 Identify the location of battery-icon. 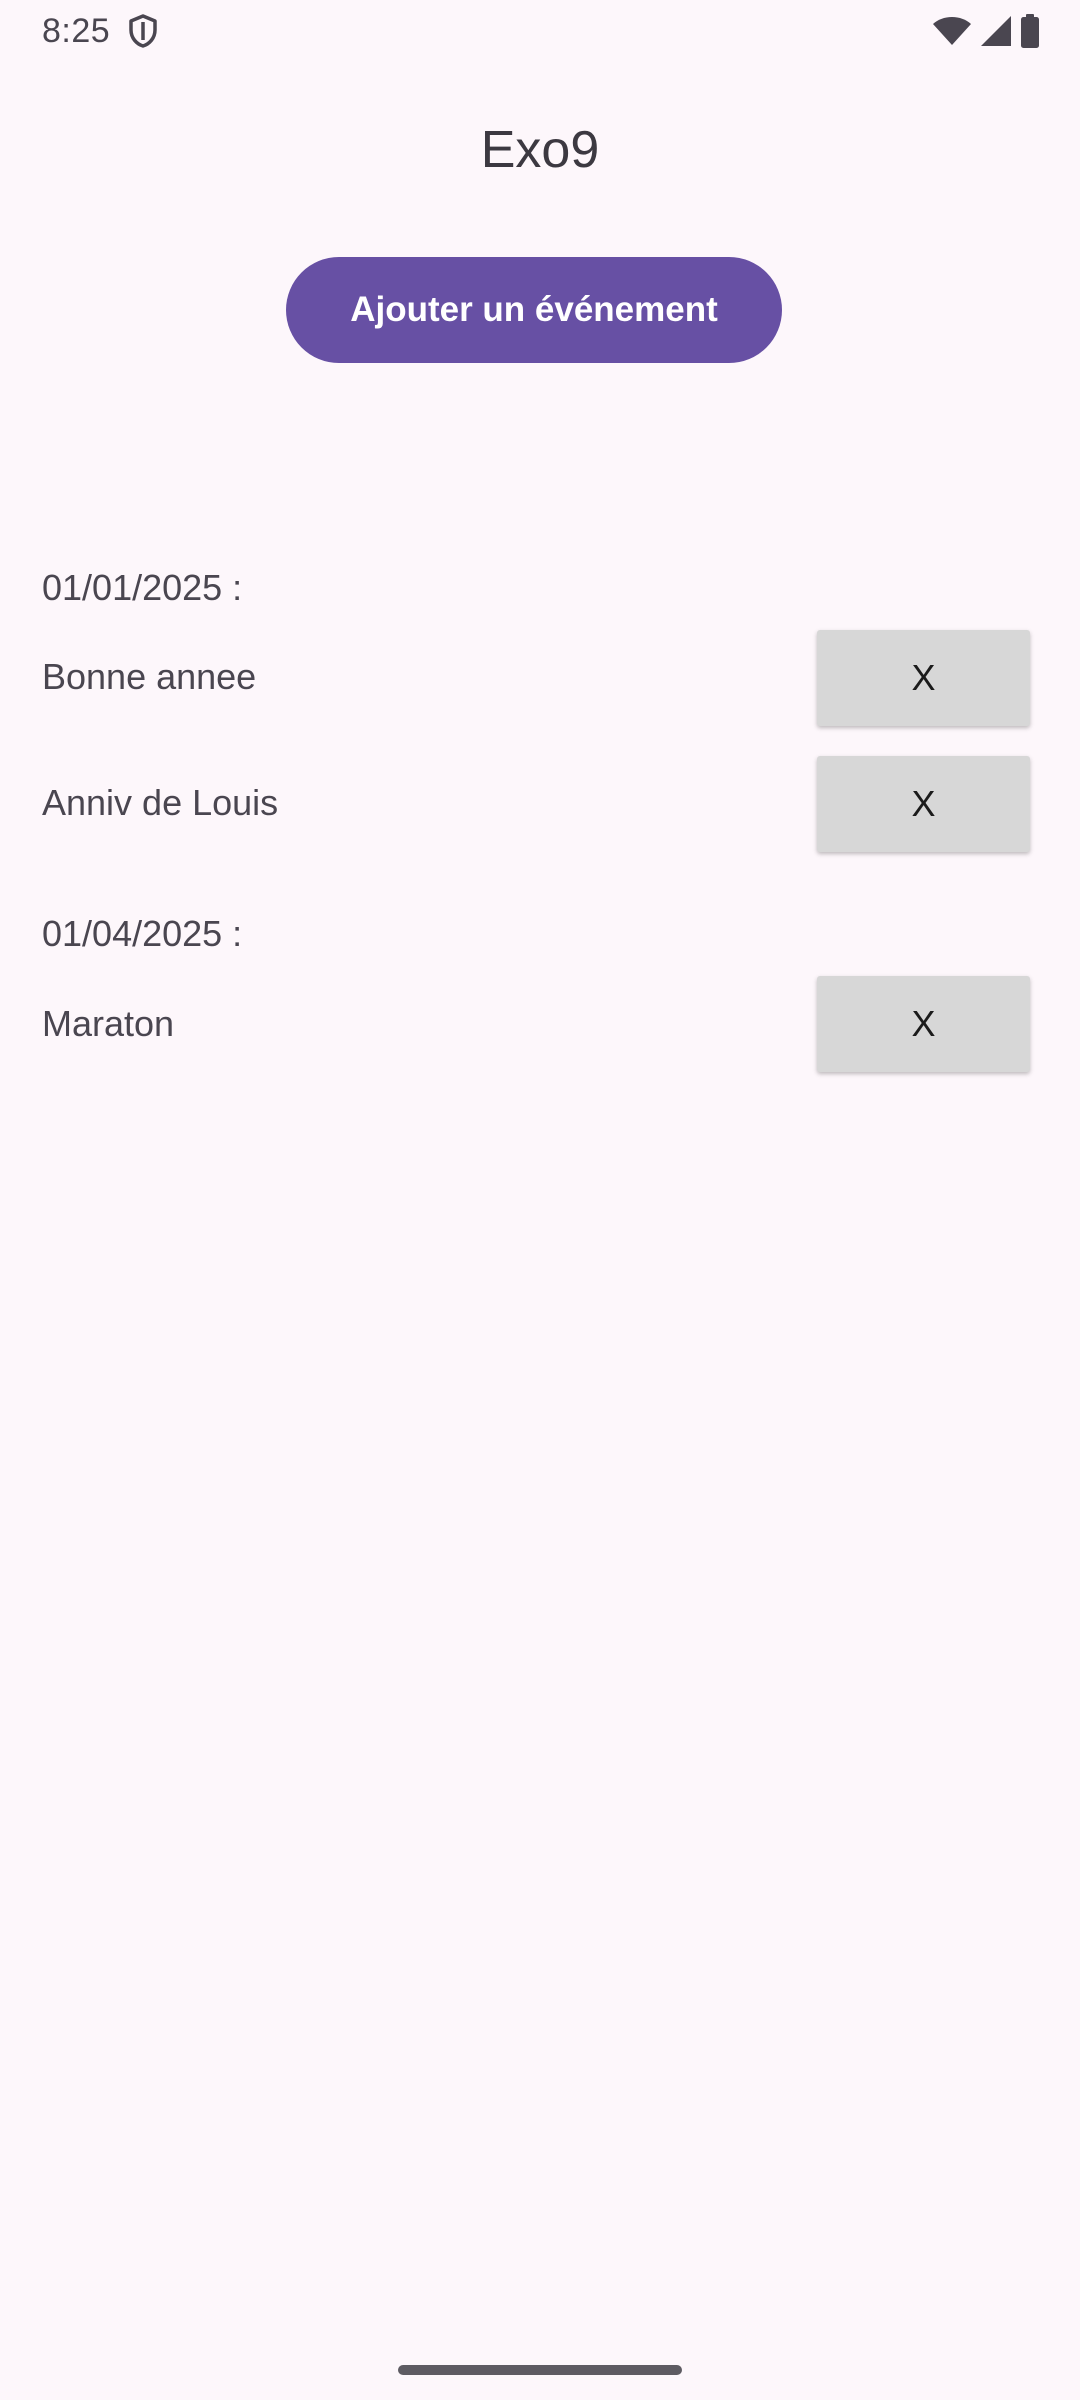
(1030, 31).